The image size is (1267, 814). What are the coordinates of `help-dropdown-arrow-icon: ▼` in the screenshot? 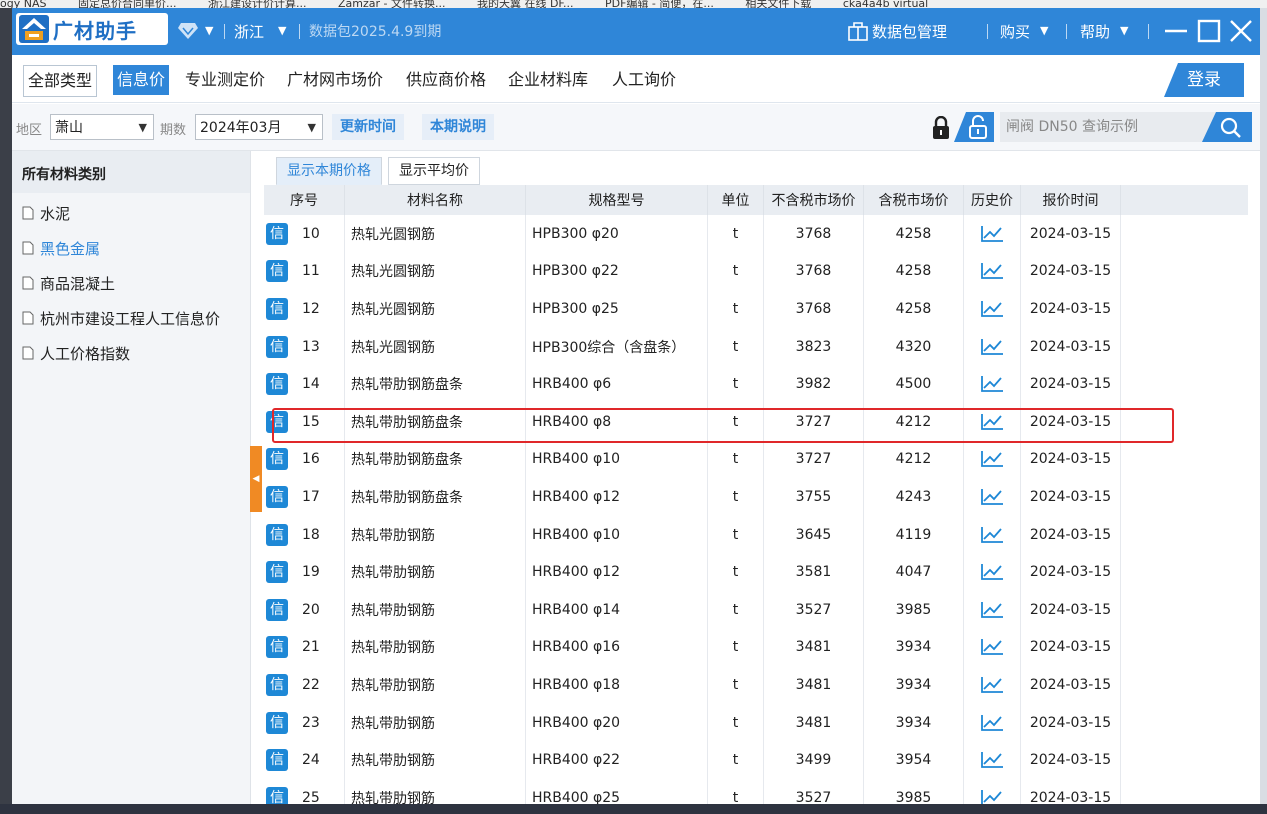 It's located at (1124, 30).